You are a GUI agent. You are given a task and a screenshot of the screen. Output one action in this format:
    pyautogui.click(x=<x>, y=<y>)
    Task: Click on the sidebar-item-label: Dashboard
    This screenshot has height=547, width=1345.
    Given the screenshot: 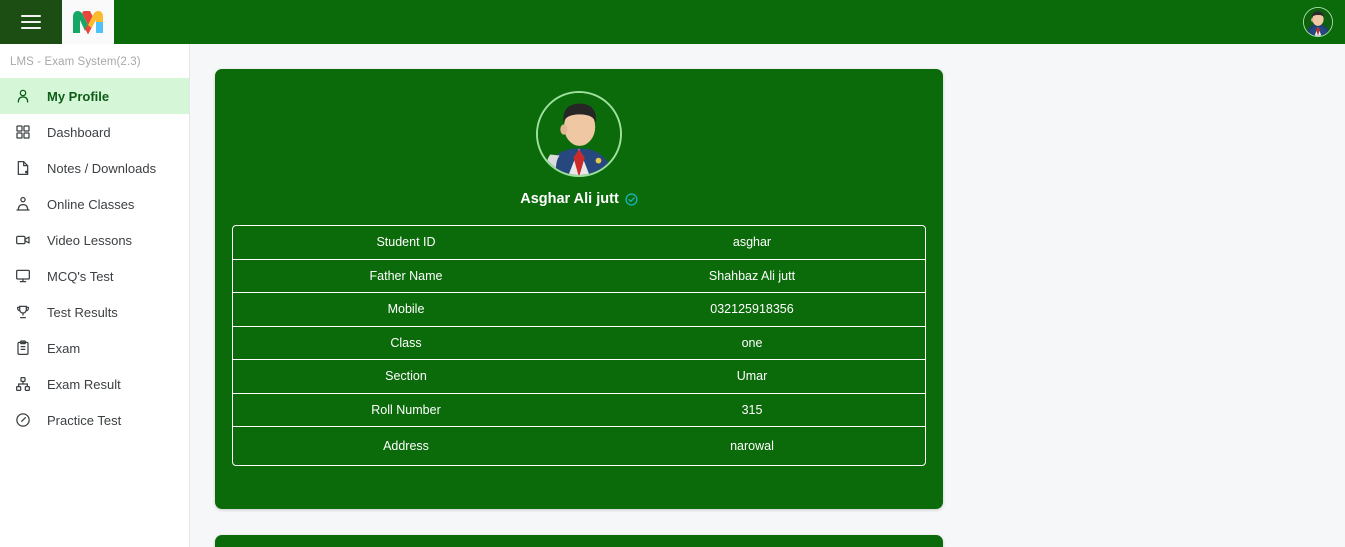 What is the action you would take?
    pyautogui.click(x=79, y=132)
    